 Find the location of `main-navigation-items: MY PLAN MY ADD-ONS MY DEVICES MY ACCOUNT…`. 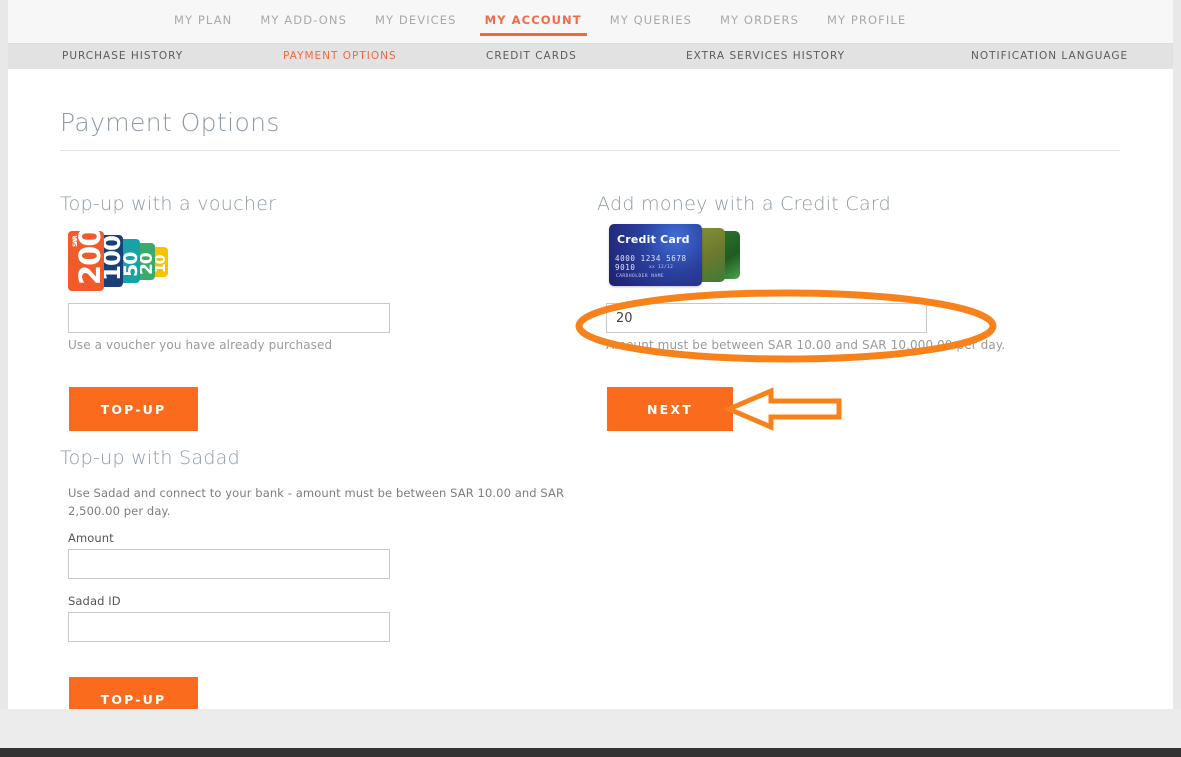

main-navigation-items: MY PLAN MY ADD-ONS MY DEVICES MY ACCOUNT… is located at coordinates (540, 22).